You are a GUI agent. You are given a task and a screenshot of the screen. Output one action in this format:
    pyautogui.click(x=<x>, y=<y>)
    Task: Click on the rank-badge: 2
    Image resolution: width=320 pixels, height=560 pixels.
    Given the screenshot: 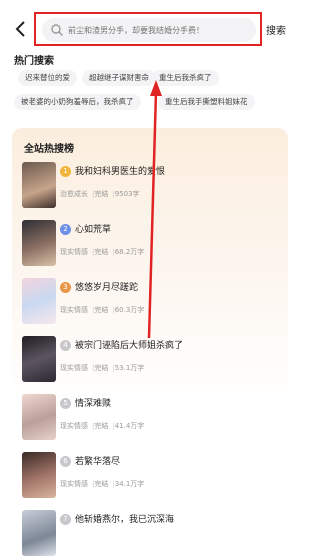 What is the action you would take?
    pyautogui.click(x=65, y=229)
    